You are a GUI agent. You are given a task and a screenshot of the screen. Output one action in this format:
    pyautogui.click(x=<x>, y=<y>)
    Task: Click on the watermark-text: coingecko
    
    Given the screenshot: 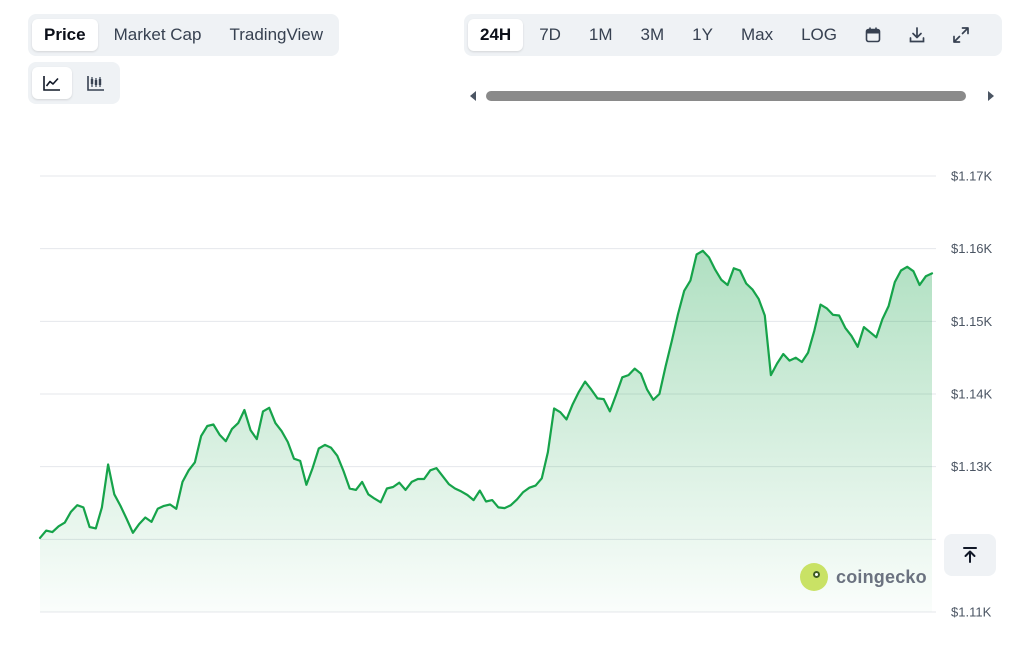 What is the action you would take?
    pyautogui.click(x=881, y=576)
    